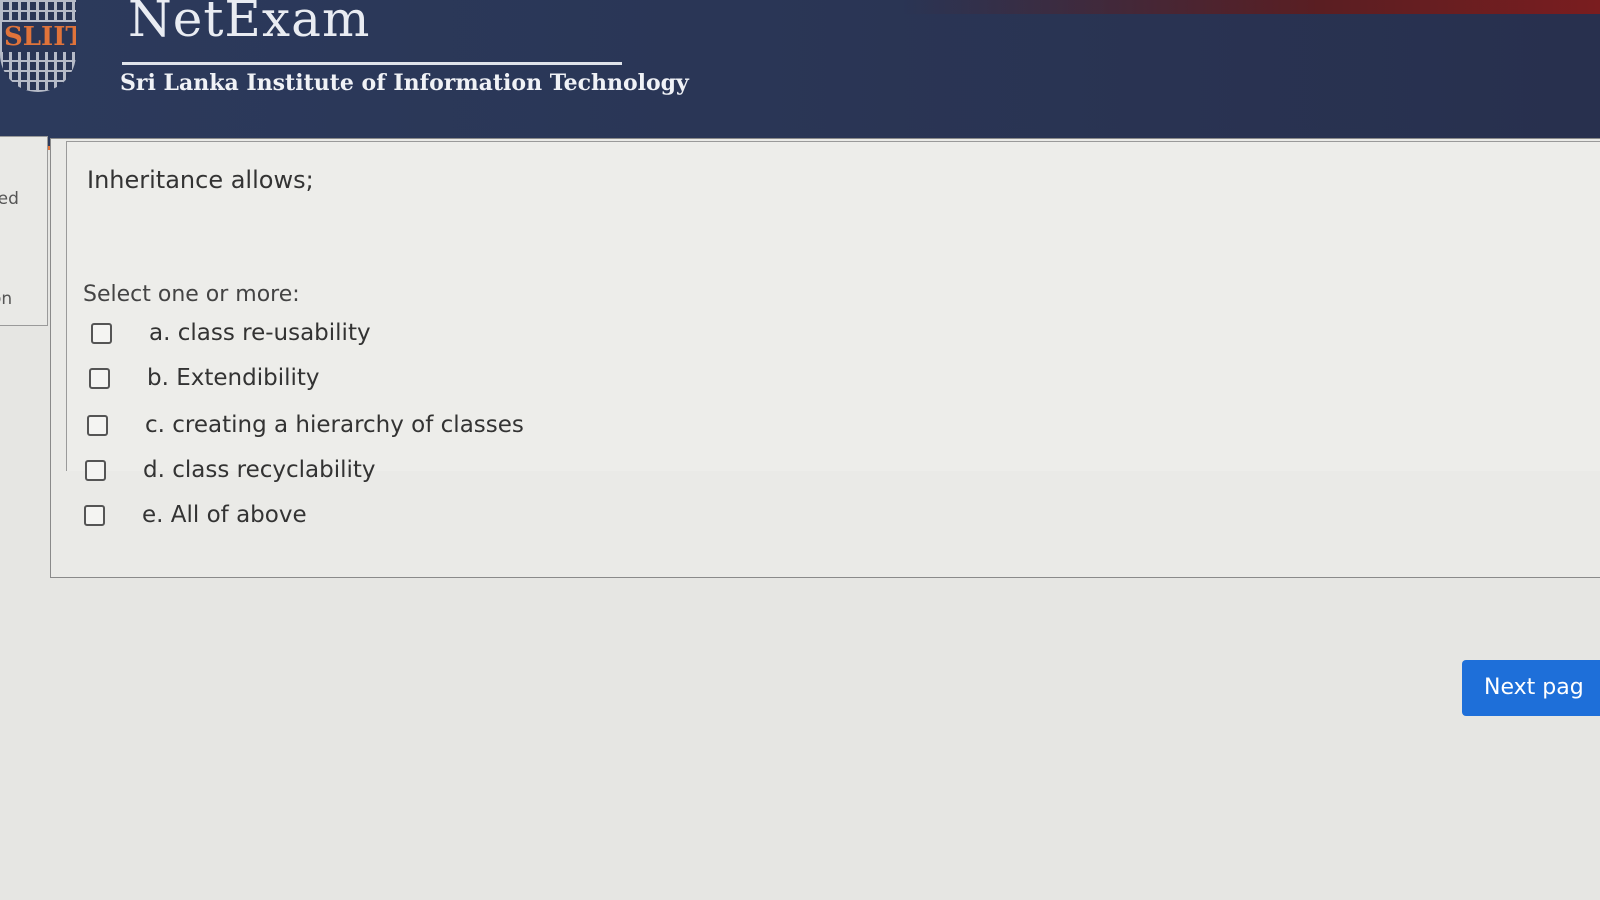 The image size is (1600, 900). I want to click on title-divider, so click(372, 63).